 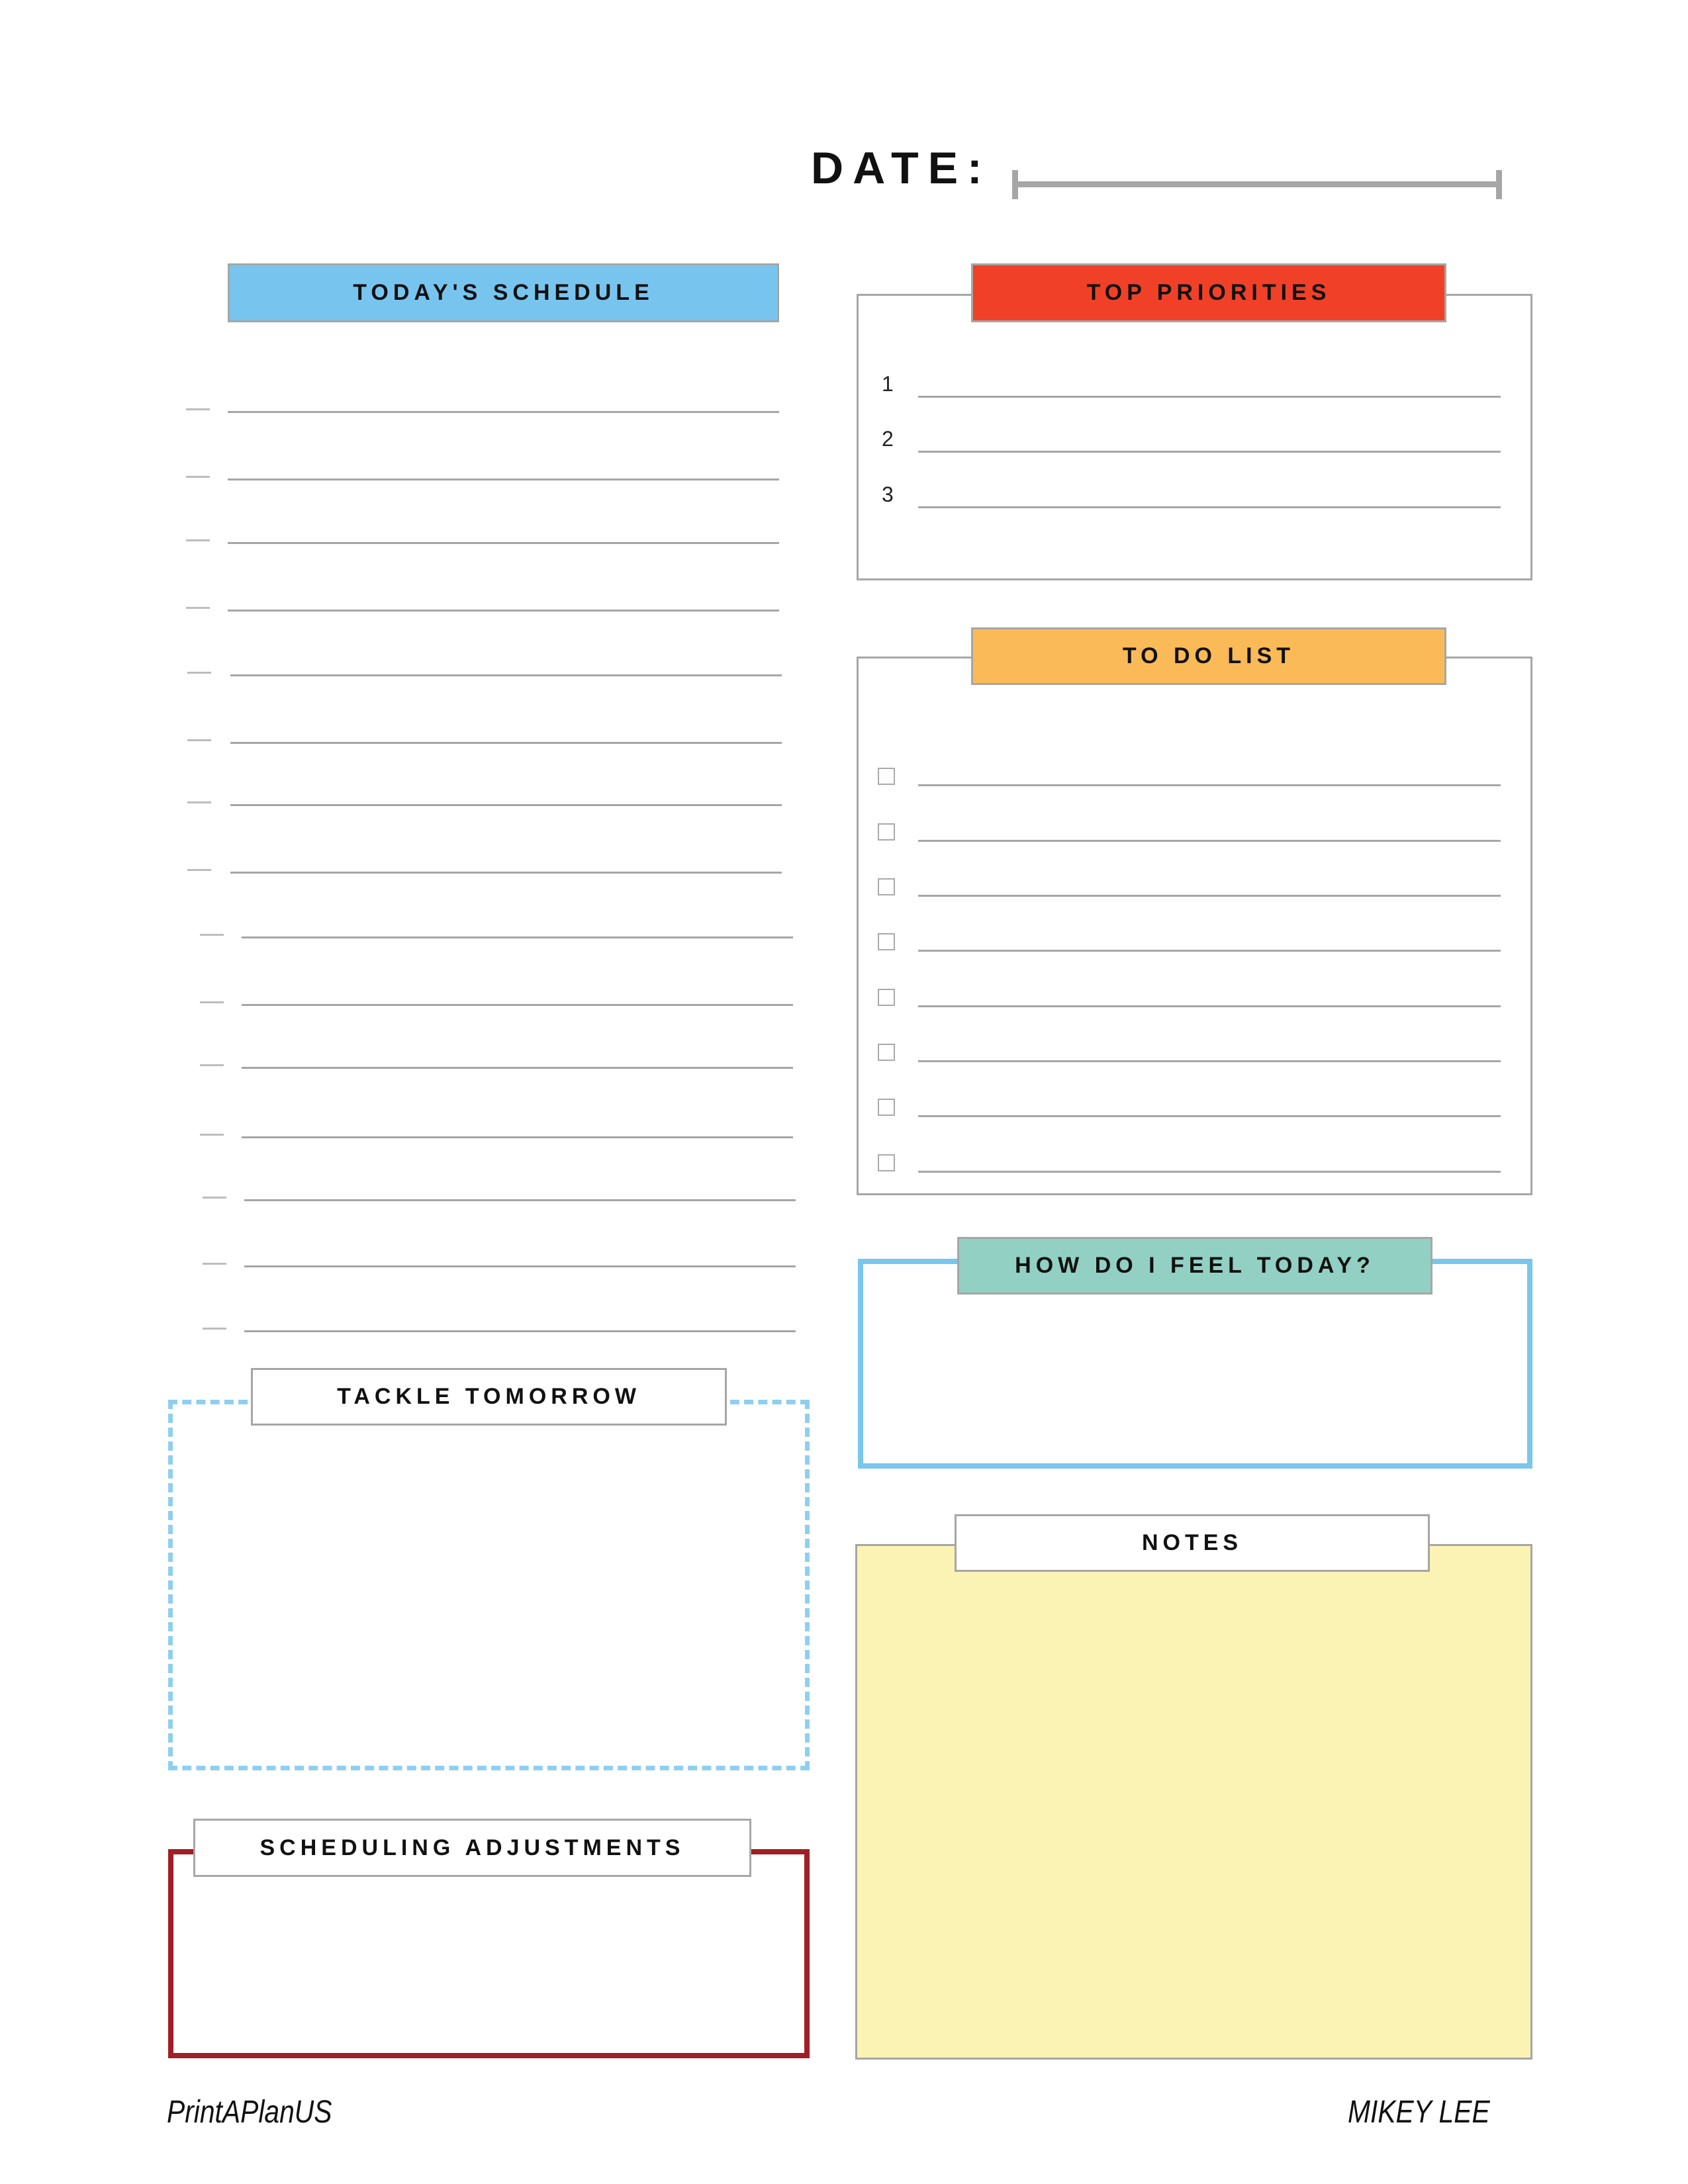 I want to click on tackle-header: TACKLE TOMORROW, so click(x=489, y=1397).